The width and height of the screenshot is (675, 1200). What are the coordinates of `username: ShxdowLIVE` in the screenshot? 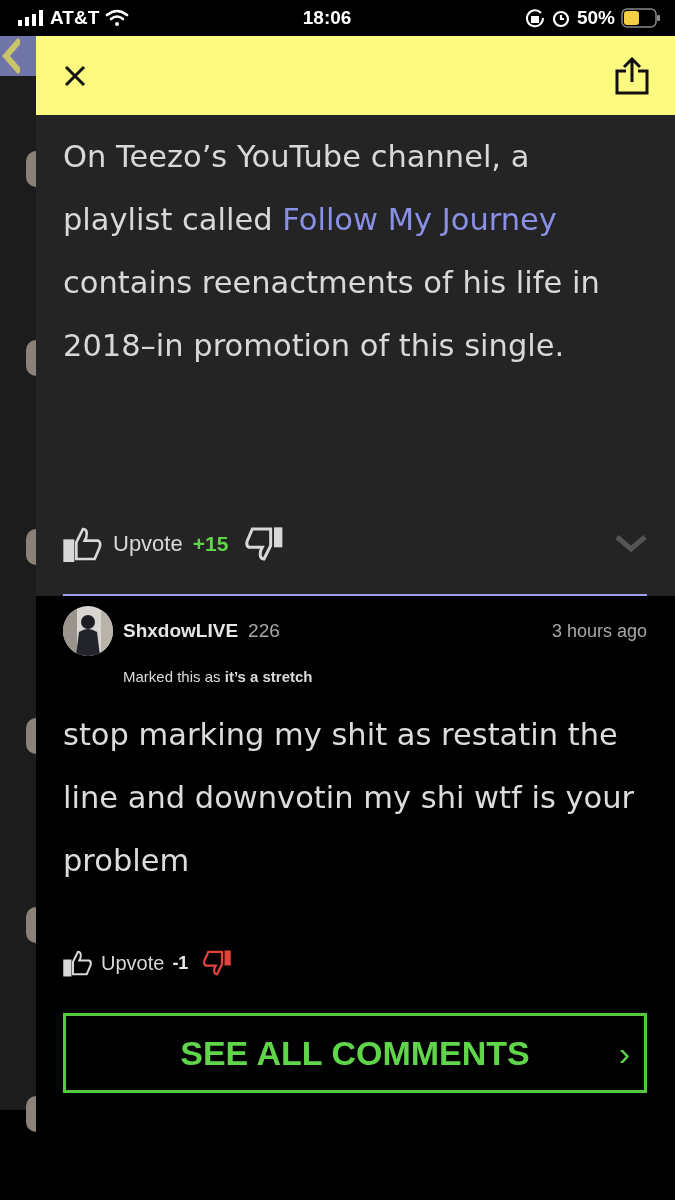 It's located at (181, 631).